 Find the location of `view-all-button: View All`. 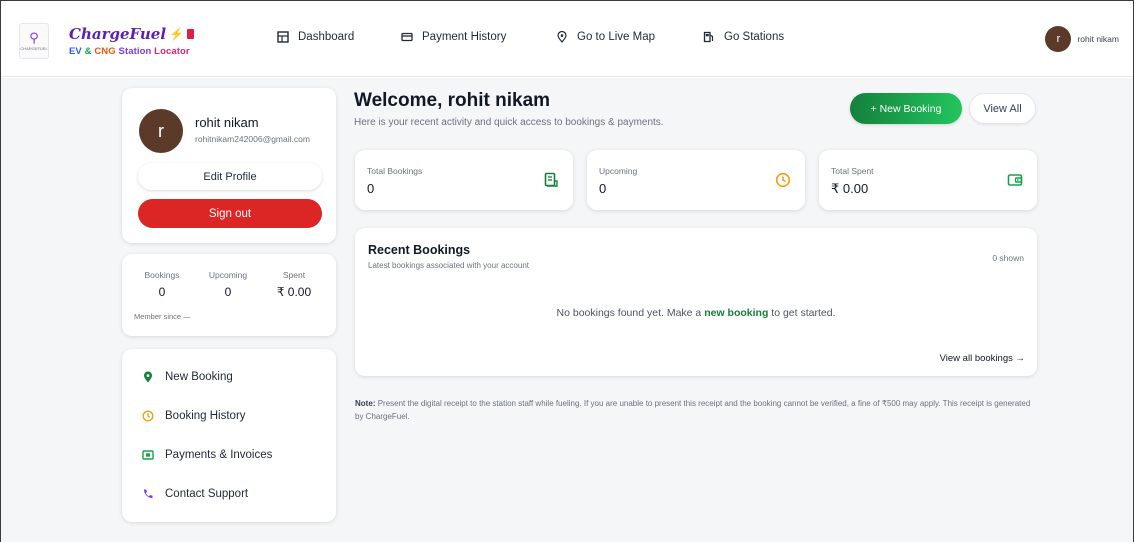

view-all-button: View All is located at coordinates (1002, 108).